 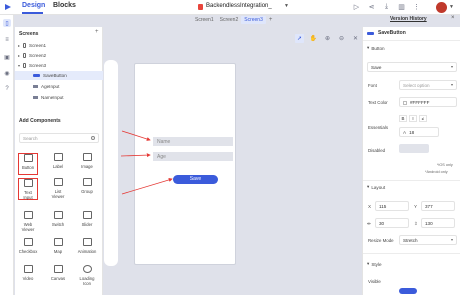 I want to click on layout-section-toggle: ▾ Layout, so click(x=376, y=187).